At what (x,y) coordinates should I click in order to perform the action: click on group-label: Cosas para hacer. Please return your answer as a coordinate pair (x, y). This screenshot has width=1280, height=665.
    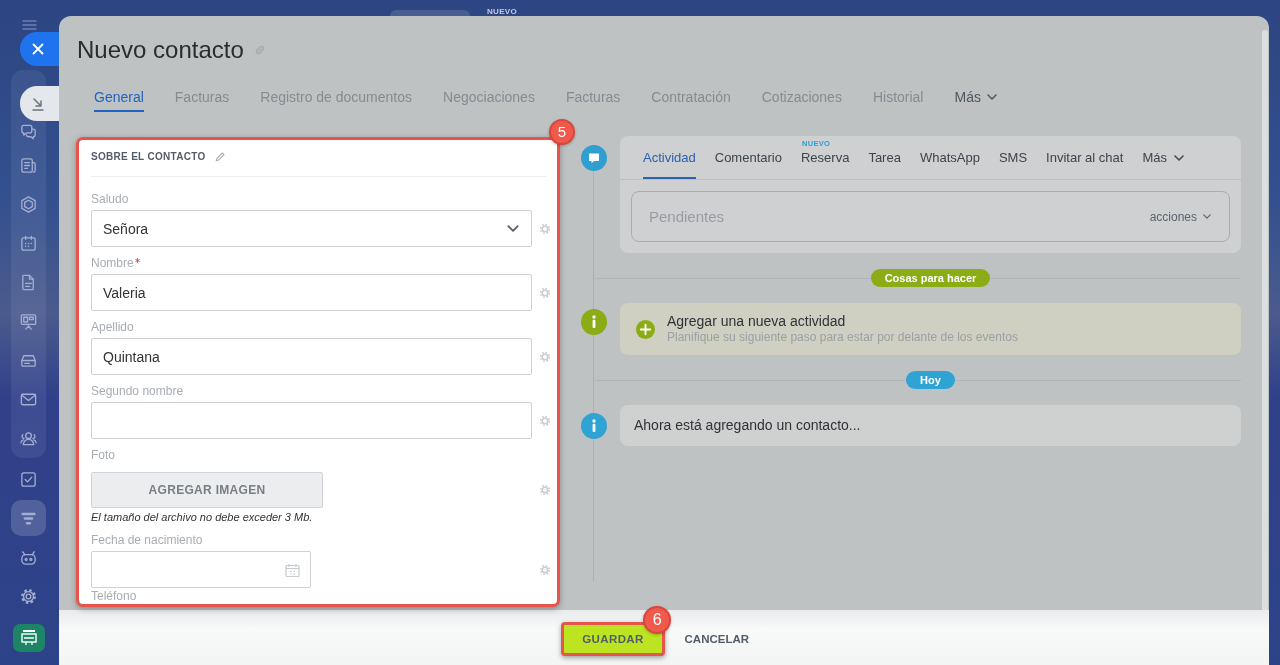
    Looking at the image, I should click on (930, 278).